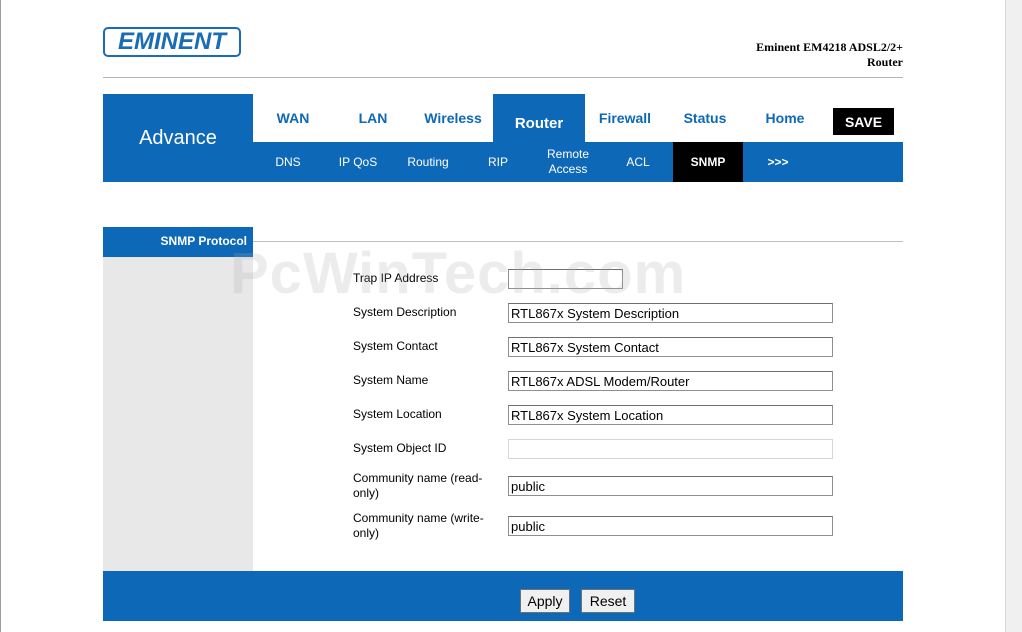 Image resolution: width=1022 pixels, height=632 pixels. What do you see at coordinates (670, 347) in the screenshot?
I see `system-contact-input` at bounding box center [670, 347].